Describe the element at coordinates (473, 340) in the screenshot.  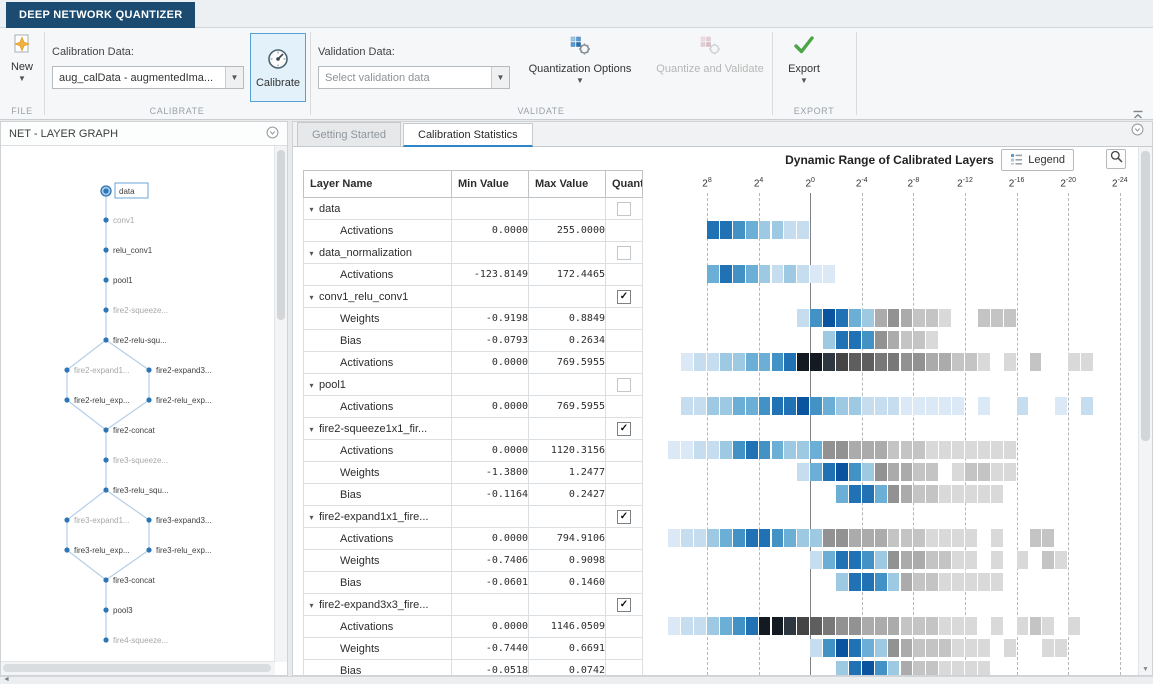
I see `tensor-row: Bias -0.0793 0.2634` at that location.